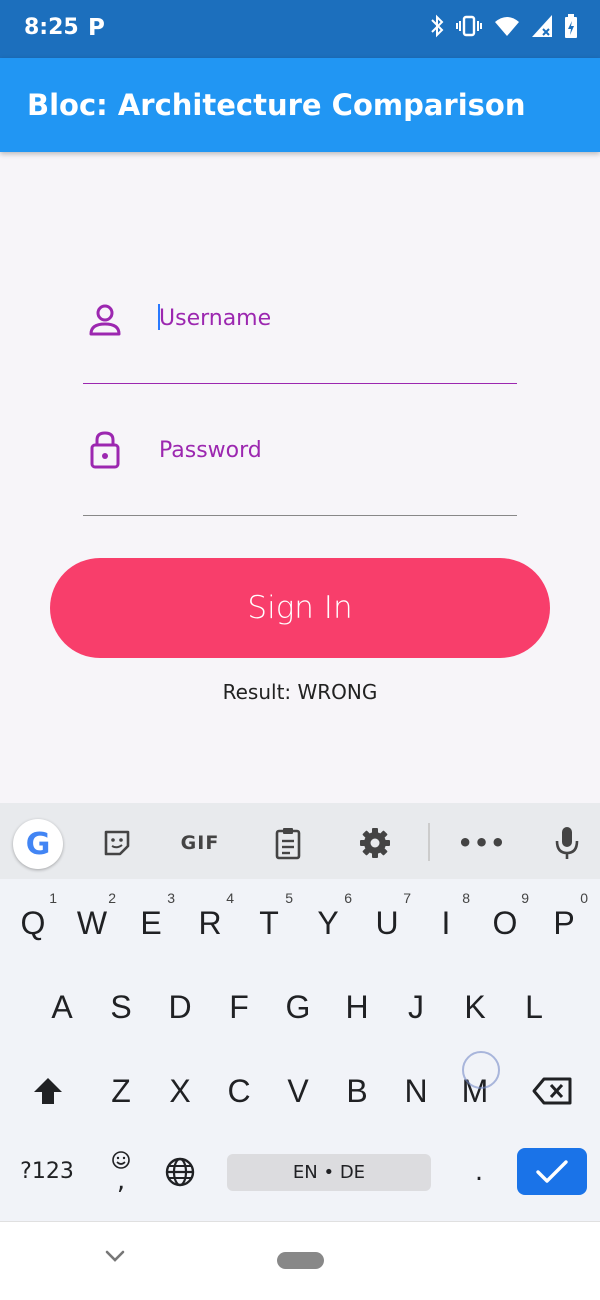 Image resolution: width=600 pixels, height=1300 pixels. I want to click on key-label: E, so click(151, 922).